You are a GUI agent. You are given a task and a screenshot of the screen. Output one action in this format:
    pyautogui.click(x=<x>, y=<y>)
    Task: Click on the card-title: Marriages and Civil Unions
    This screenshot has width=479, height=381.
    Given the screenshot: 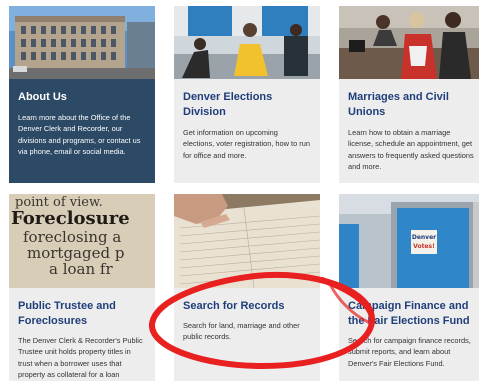 What is the action you would take?
    pyautogui.click(x=409, y=105)
    